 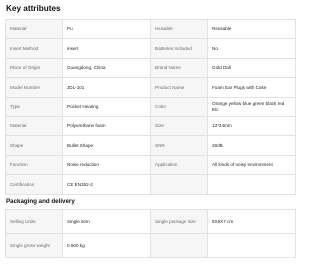 I want to click on attribute-row: Shape Bullet Shape SNR 28dB, so click(x=150, y=145).